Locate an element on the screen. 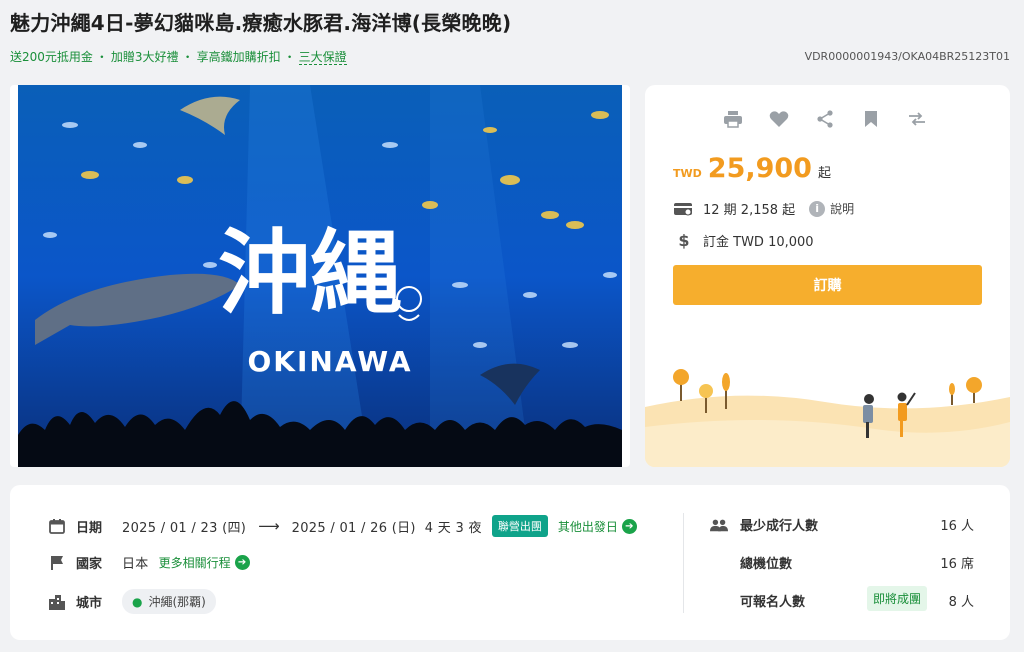  available-row: 可報名人數 is located at coordinates (772, 600).